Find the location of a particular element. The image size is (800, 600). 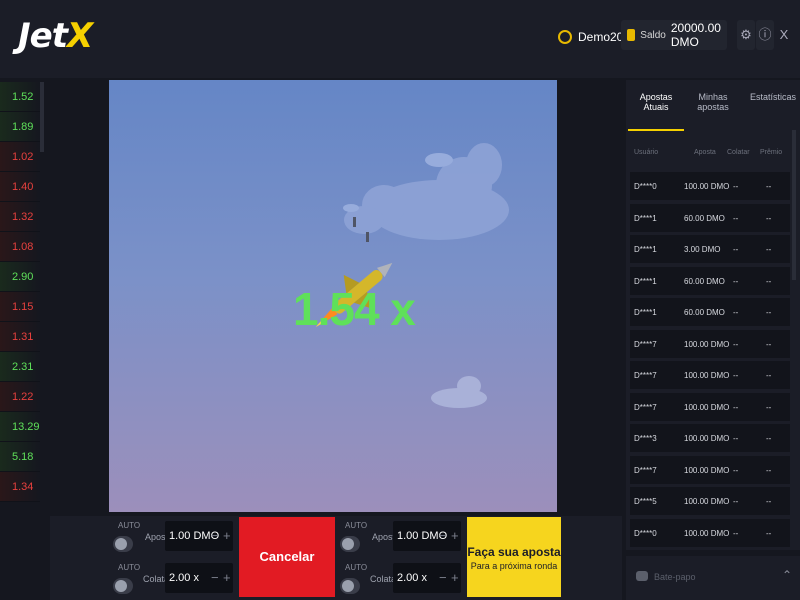

logo-main: Jet is located at coordinates (43, 36).